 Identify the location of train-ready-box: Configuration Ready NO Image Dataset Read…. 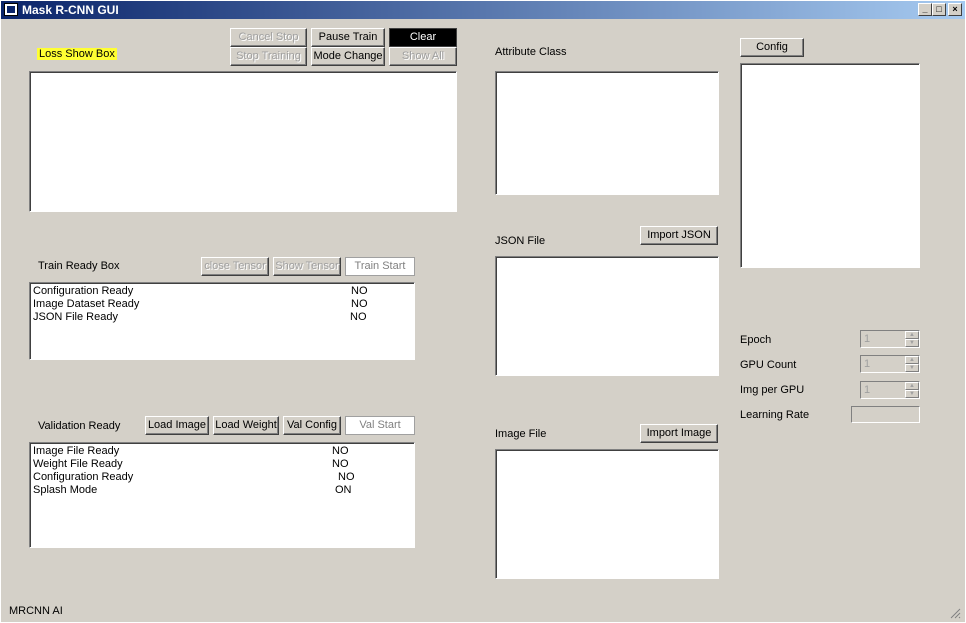
(222, 321).